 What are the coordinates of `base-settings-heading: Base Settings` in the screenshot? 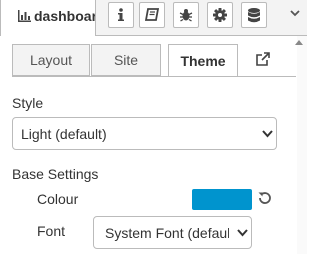 It's located at (55, 174).